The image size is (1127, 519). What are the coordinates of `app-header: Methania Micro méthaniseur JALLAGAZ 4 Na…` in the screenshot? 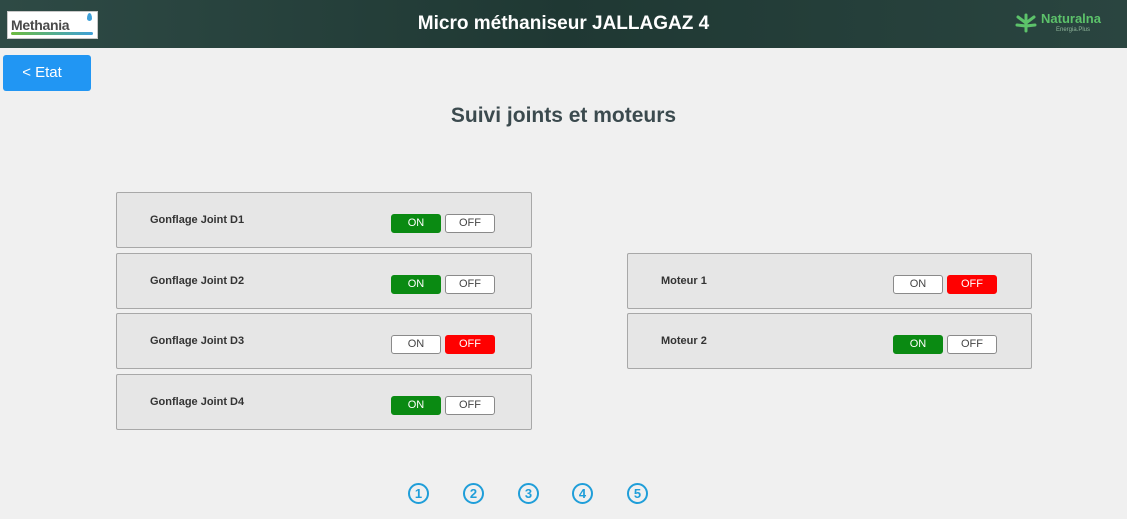 It's located at (563, 24).